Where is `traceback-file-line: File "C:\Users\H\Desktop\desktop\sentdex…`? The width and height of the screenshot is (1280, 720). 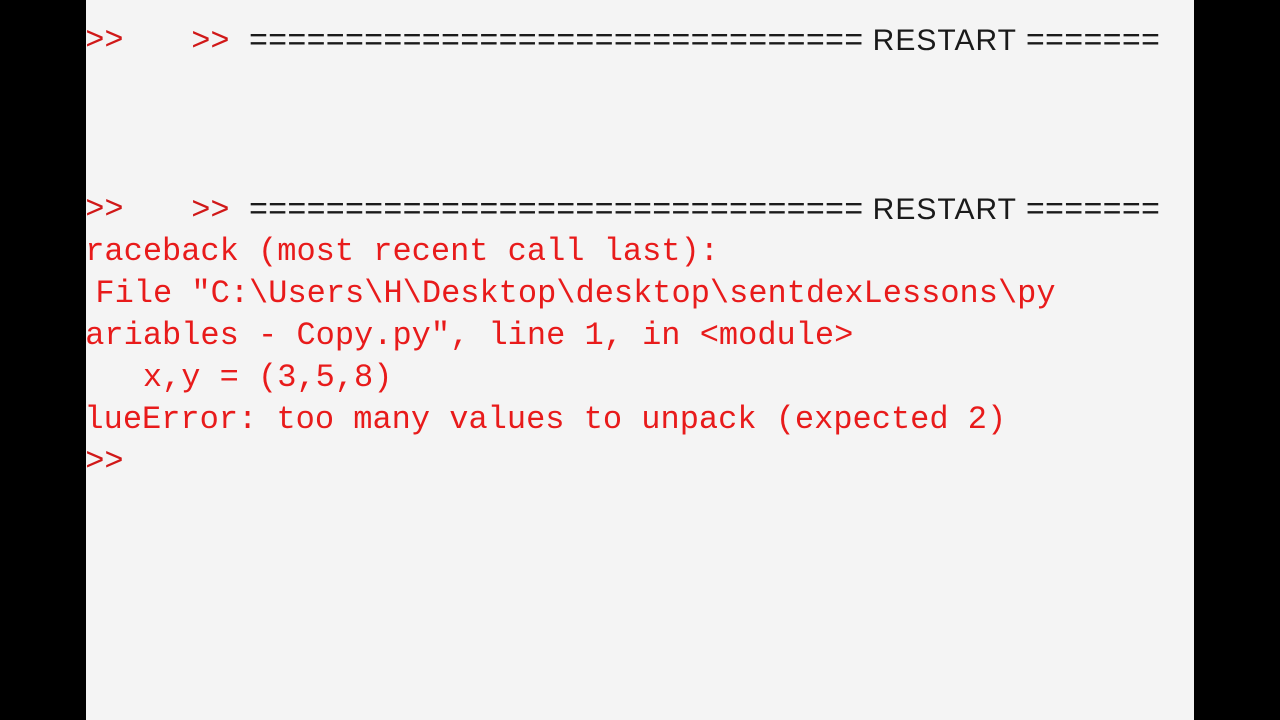
traceback-file-line: File "C:\Users\H\Desktop\desktop\sentdex… is located at coordinates (571, 293).